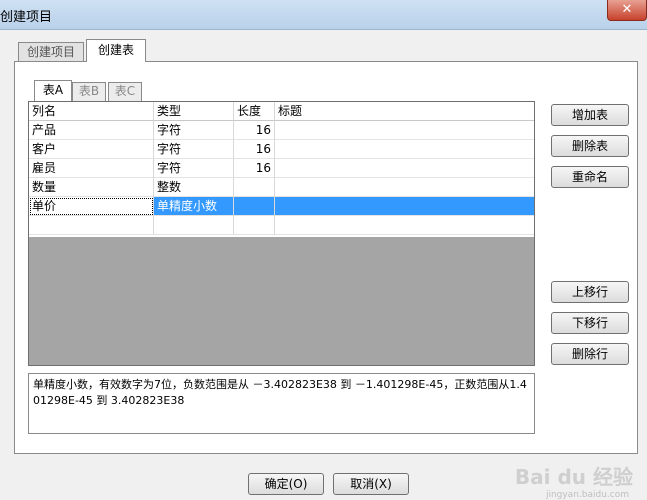  Describe the element at coordinates (590, 323) in the screenshot. I see `move-down-button: 下移行` at that location.